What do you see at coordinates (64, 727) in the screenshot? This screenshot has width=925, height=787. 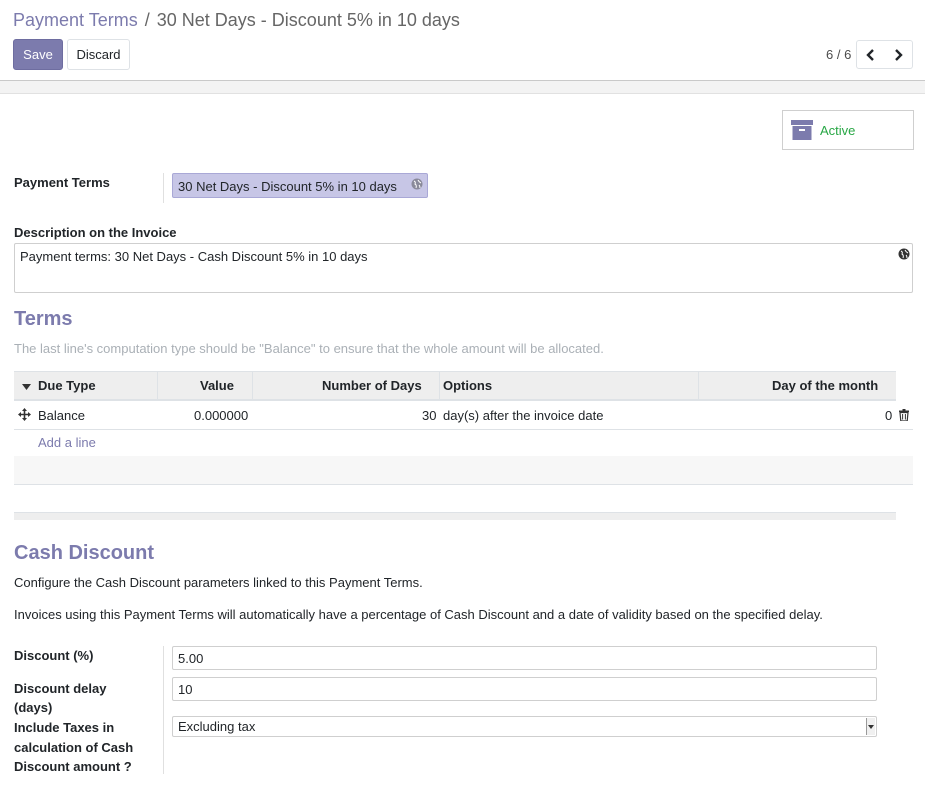 I see `include-taxes-label-line: Include Taxes in` at bounding box center [64, 727].